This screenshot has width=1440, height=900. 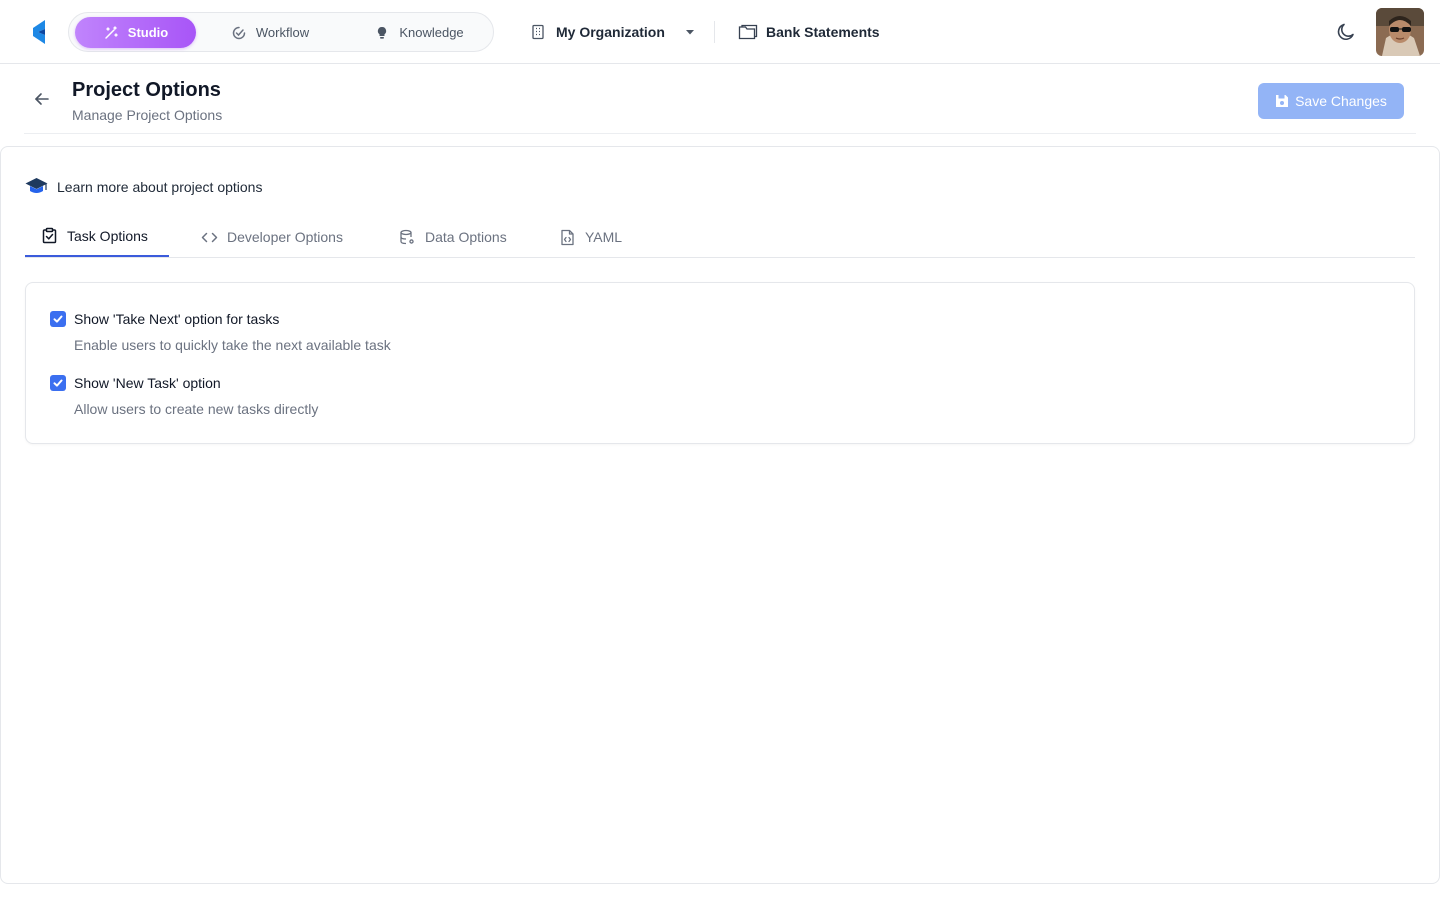 I want to click on tab-task-options: Task Options, so click(x=97, y=236).